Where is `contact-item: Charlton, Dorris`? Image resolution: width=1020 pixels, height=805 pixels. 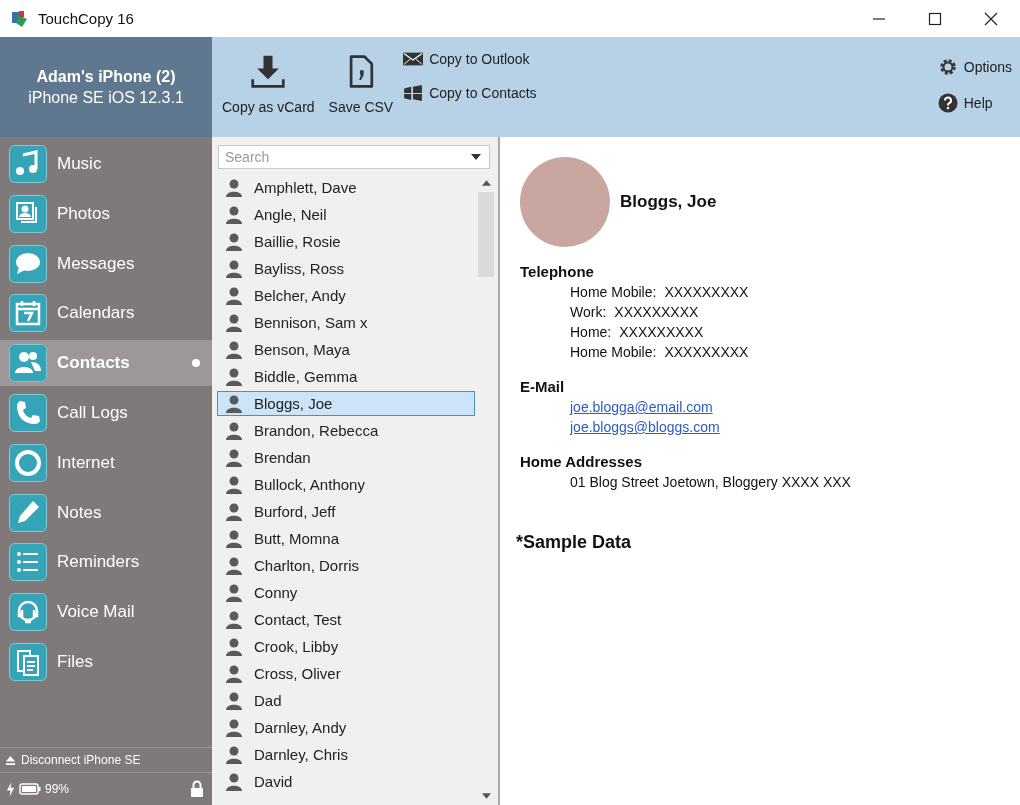 contact-item: Charlton, Dorris is located at coordinates (346, 565).